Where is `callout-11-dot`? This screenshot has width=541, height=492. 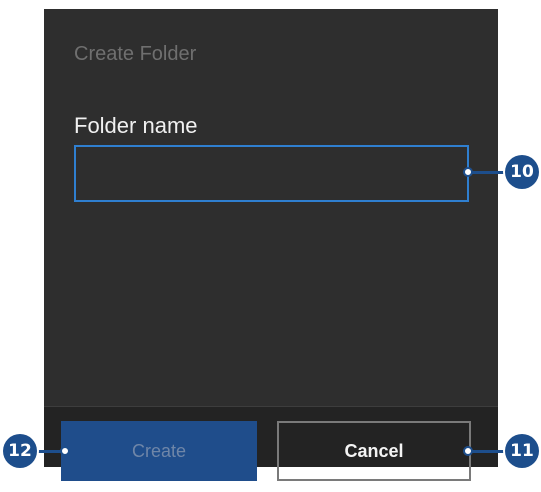 callout-11-dot is located at coordinates (468, 451).